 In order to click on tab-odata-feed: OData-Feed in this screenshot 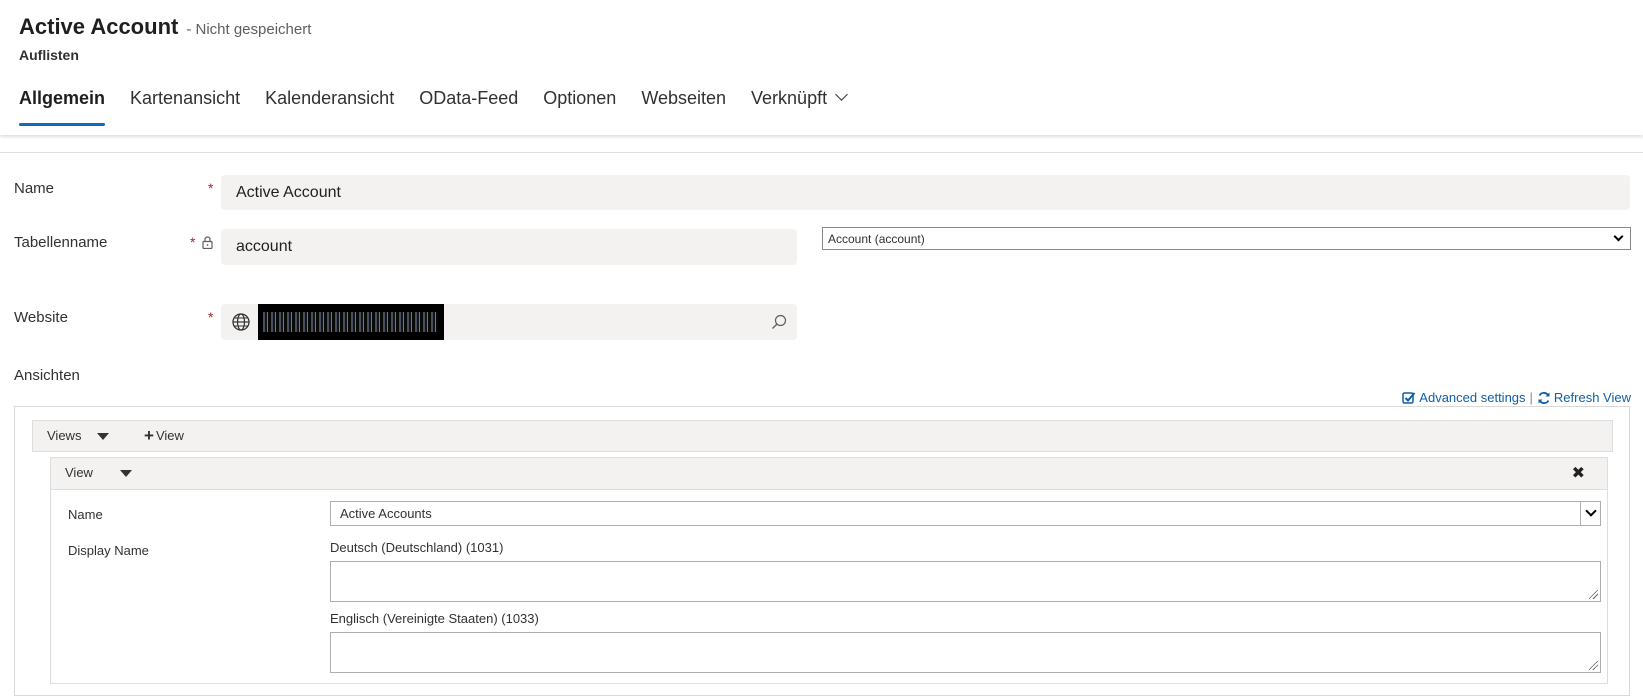, I will do `click(468, 108)`.